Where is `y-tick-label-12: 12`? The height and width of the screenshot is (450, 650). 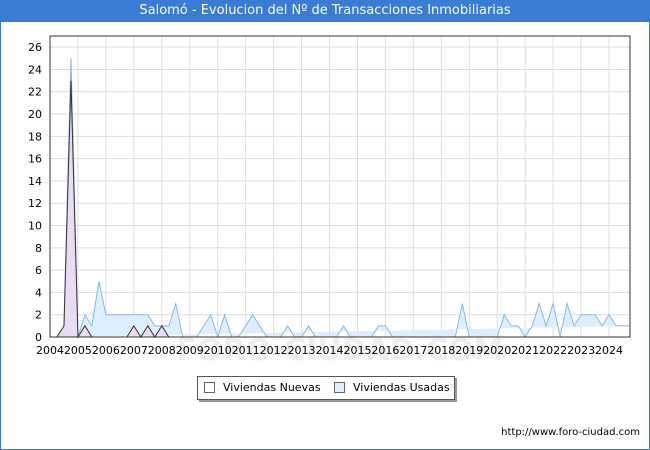
y-tick-label-12: 12 is located at coordinates (35, 203).